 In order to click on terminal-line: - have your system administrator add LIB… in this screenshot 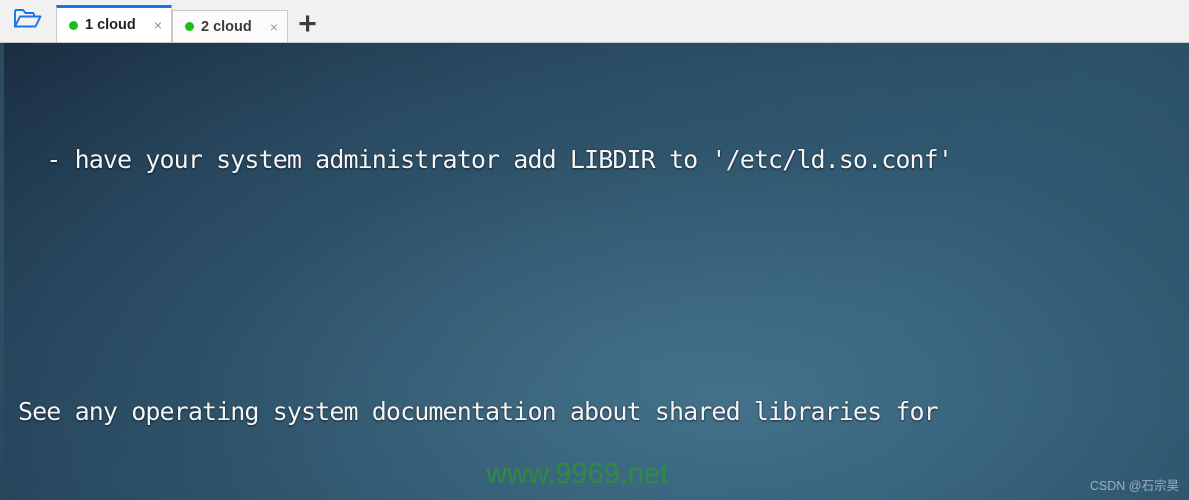, I will do `click(485, 159)`.